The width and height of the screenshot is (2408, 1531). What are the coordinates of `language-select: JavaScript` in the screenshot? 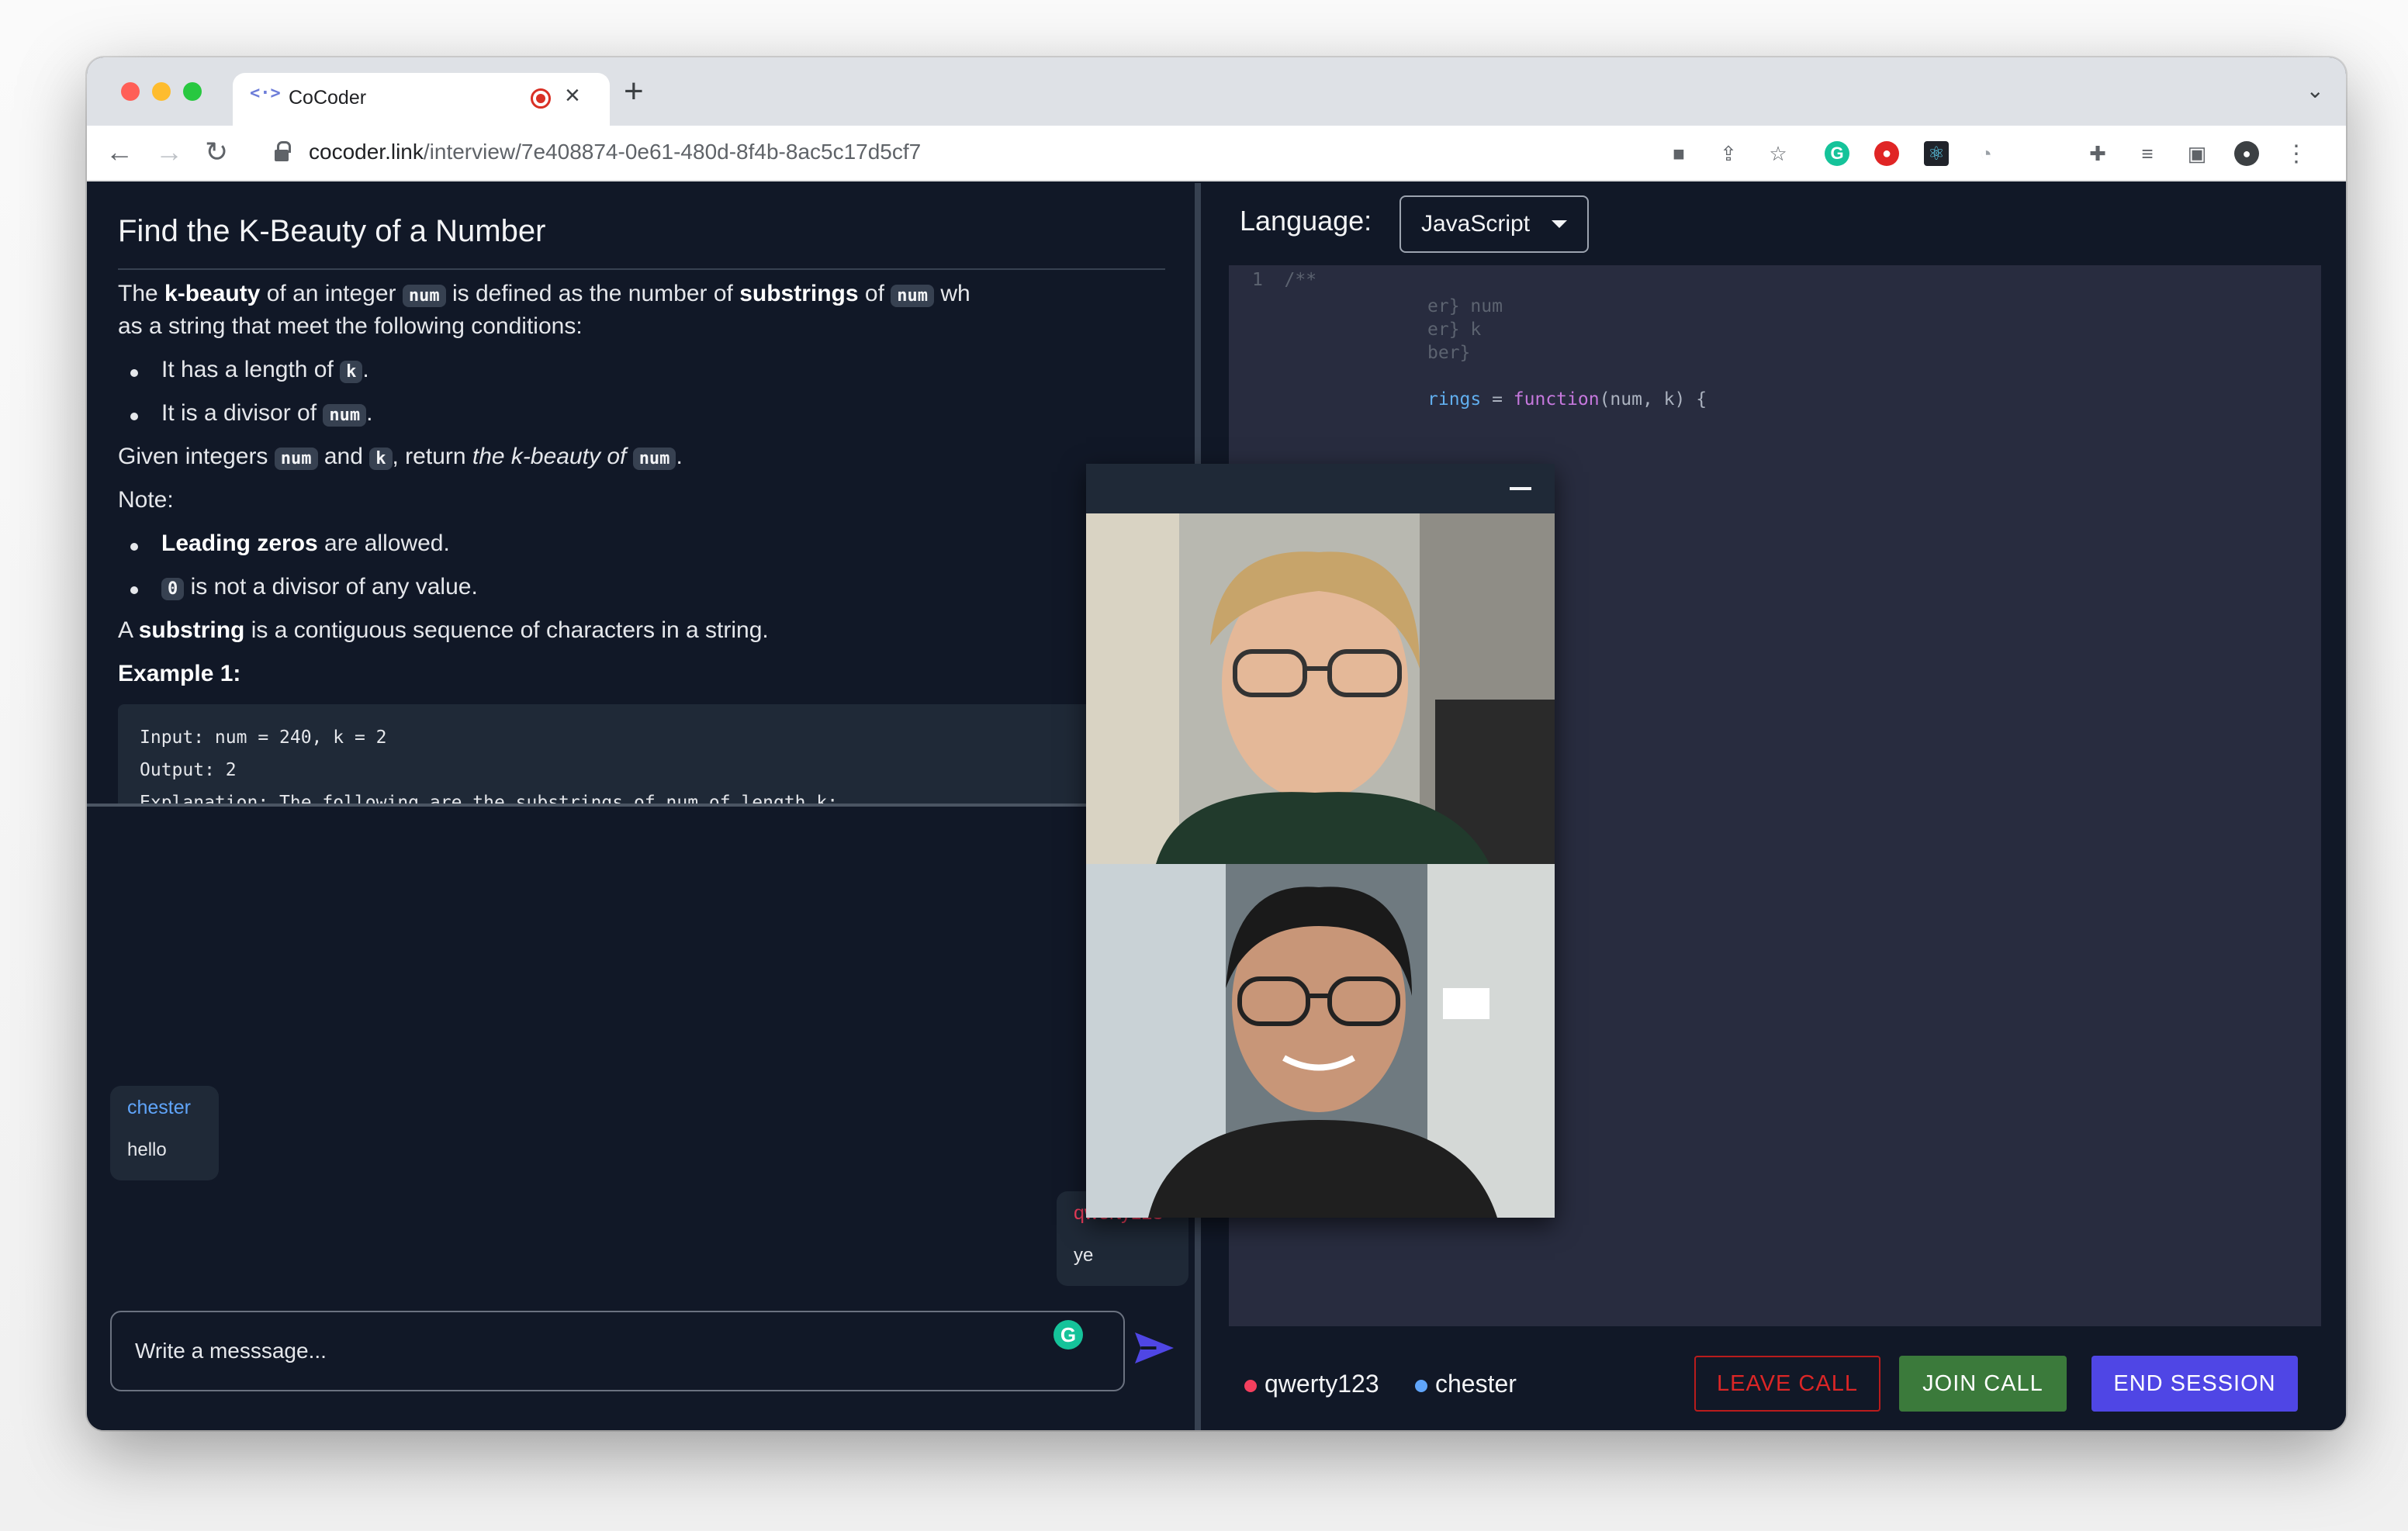 It's located at (1494, 224).